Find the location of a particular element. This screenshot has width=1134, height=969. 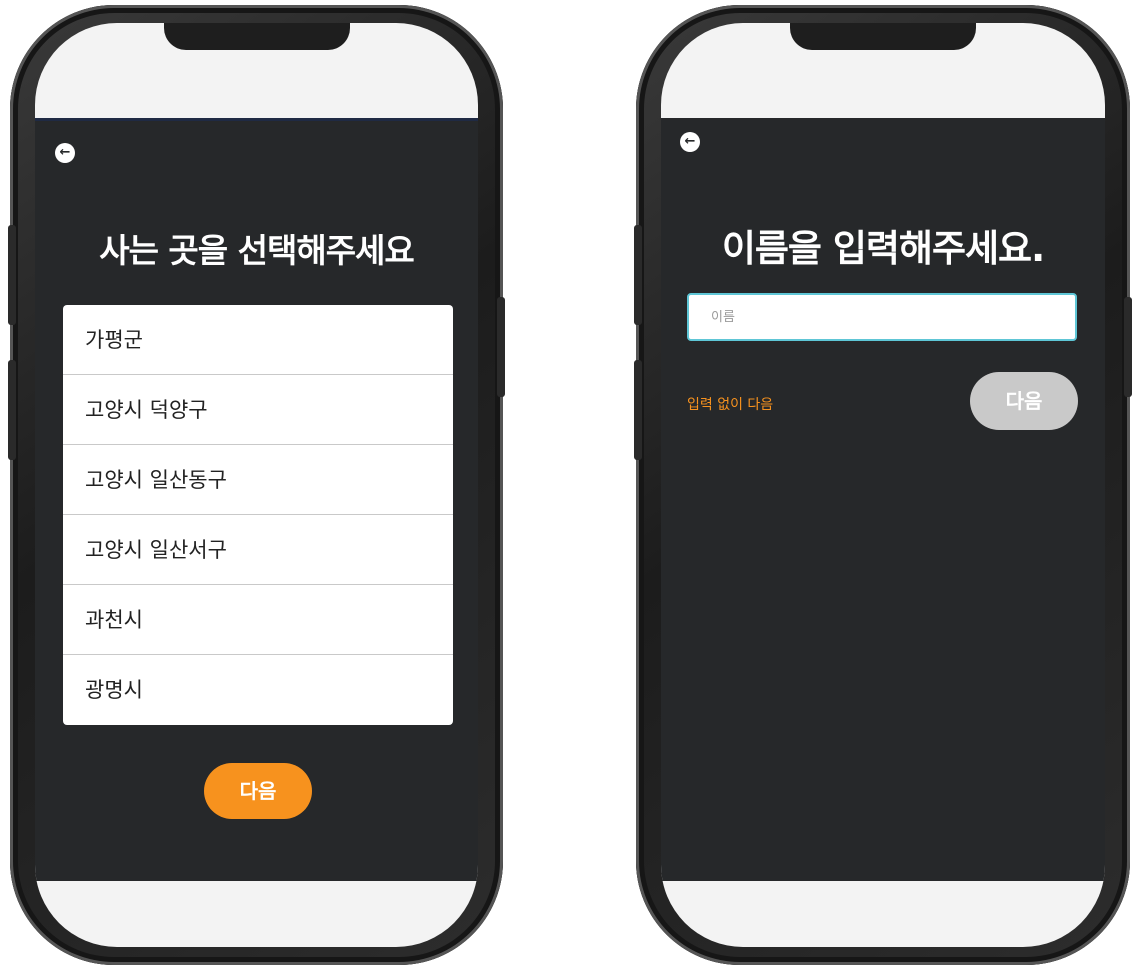

region-list-item: 가평군 is located at coordinates (258, 340).